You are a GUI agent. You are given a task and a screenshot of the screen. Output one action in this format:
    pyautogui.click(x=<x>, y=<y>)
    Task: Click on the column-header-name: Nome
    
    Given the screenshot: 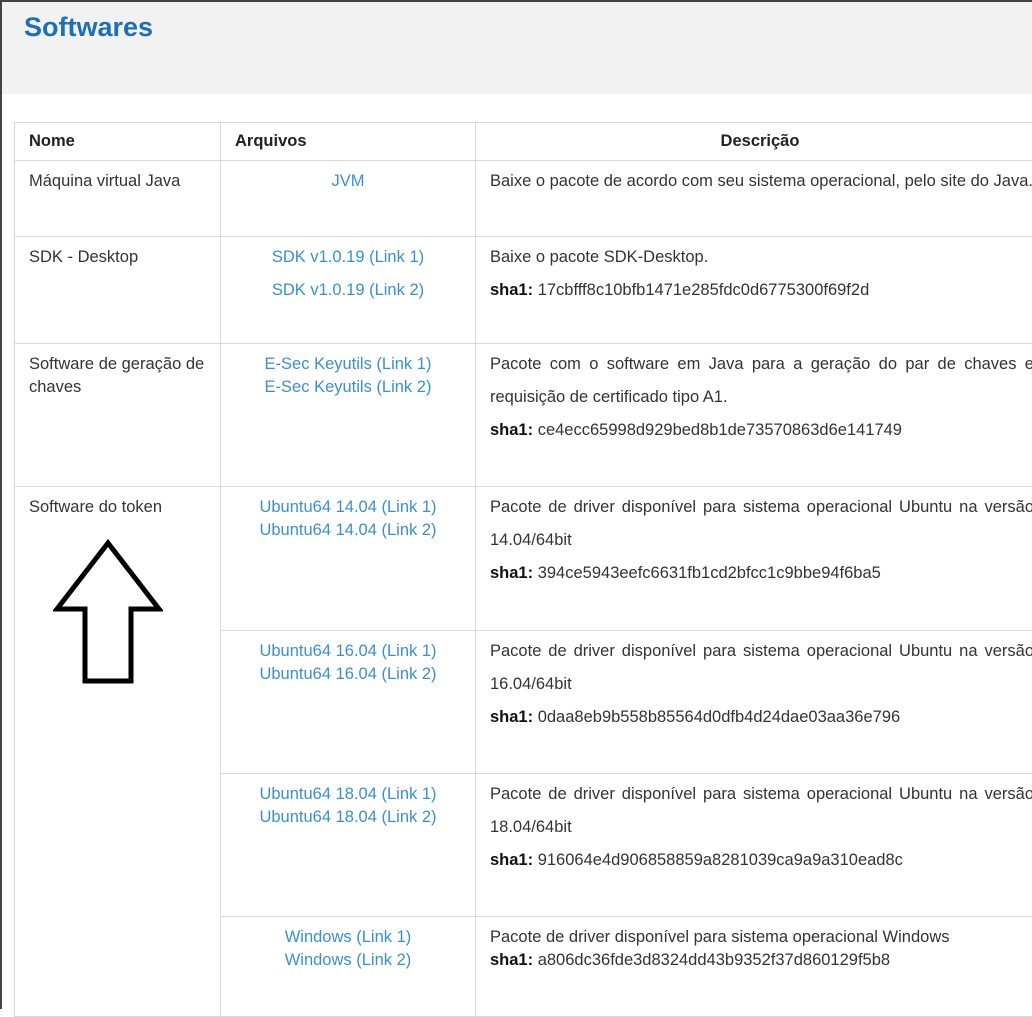 What is the action you would take?
    pyautogui.click(x=118, y=142)
    